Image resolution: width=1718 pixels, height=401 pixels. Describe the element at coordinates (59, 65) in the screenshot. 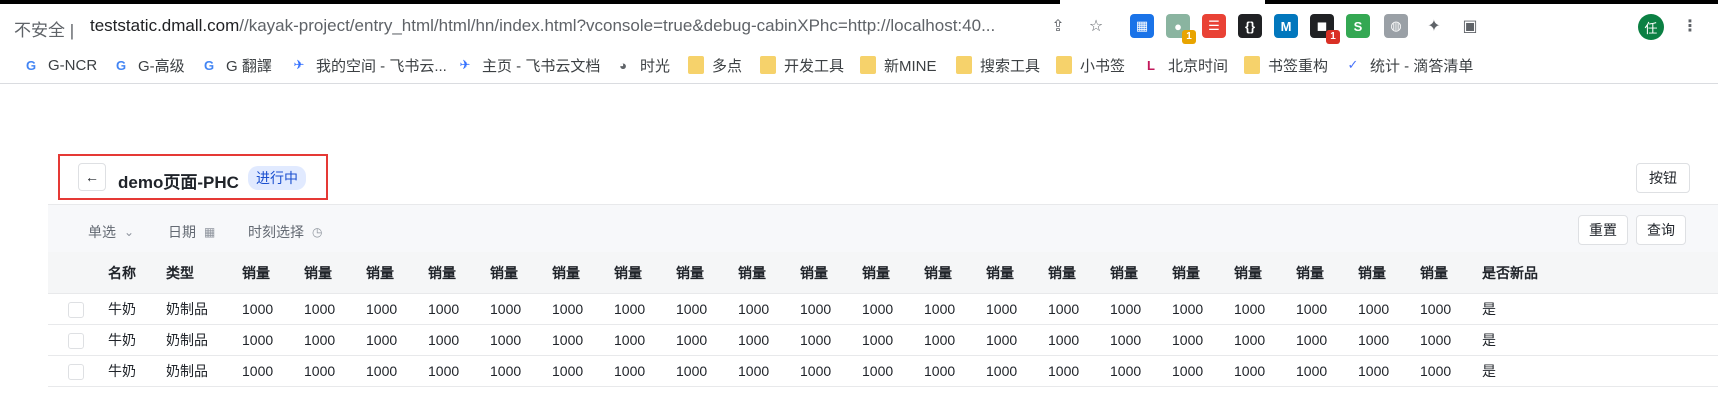

I see `bookmark-item: G G-NCR` at that location.